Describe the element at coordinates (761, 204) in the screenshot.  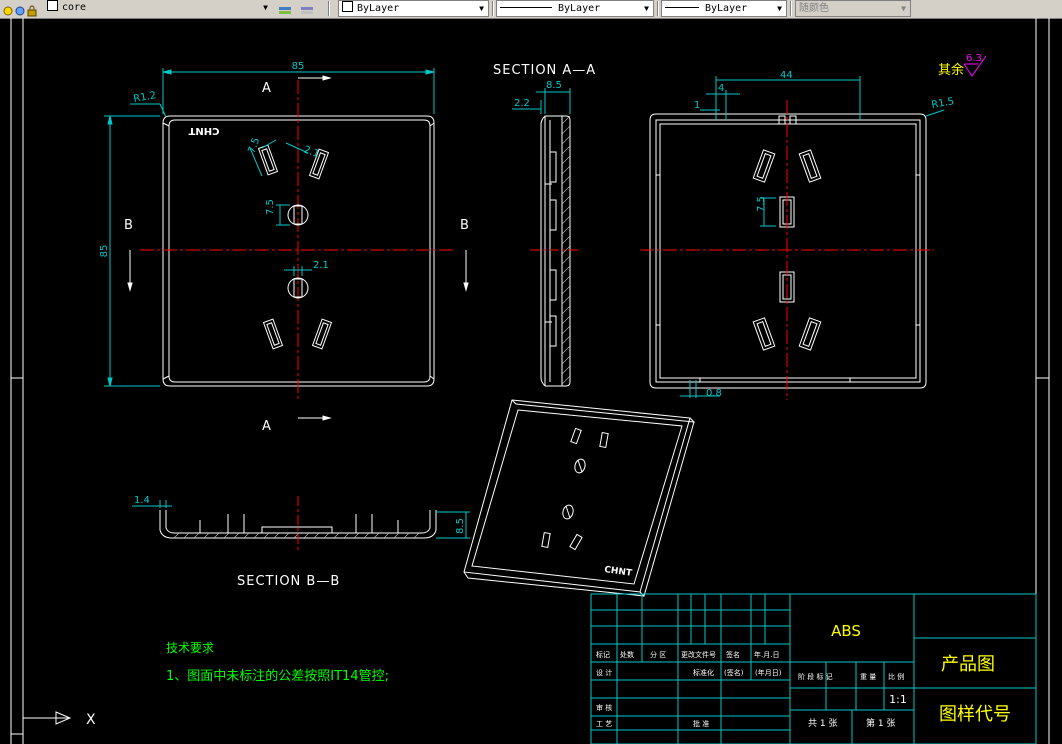
I see `back-slot-dim: 7.5` at that location.